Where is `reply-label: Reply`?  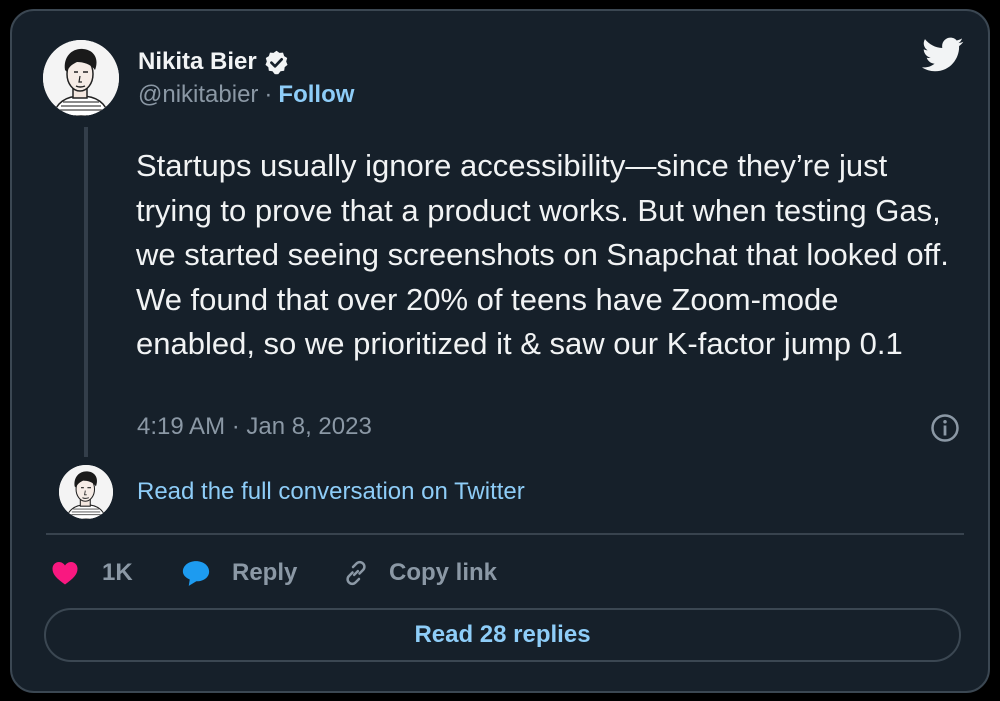
reply-label: Reply is located at coordinates (265, 572).